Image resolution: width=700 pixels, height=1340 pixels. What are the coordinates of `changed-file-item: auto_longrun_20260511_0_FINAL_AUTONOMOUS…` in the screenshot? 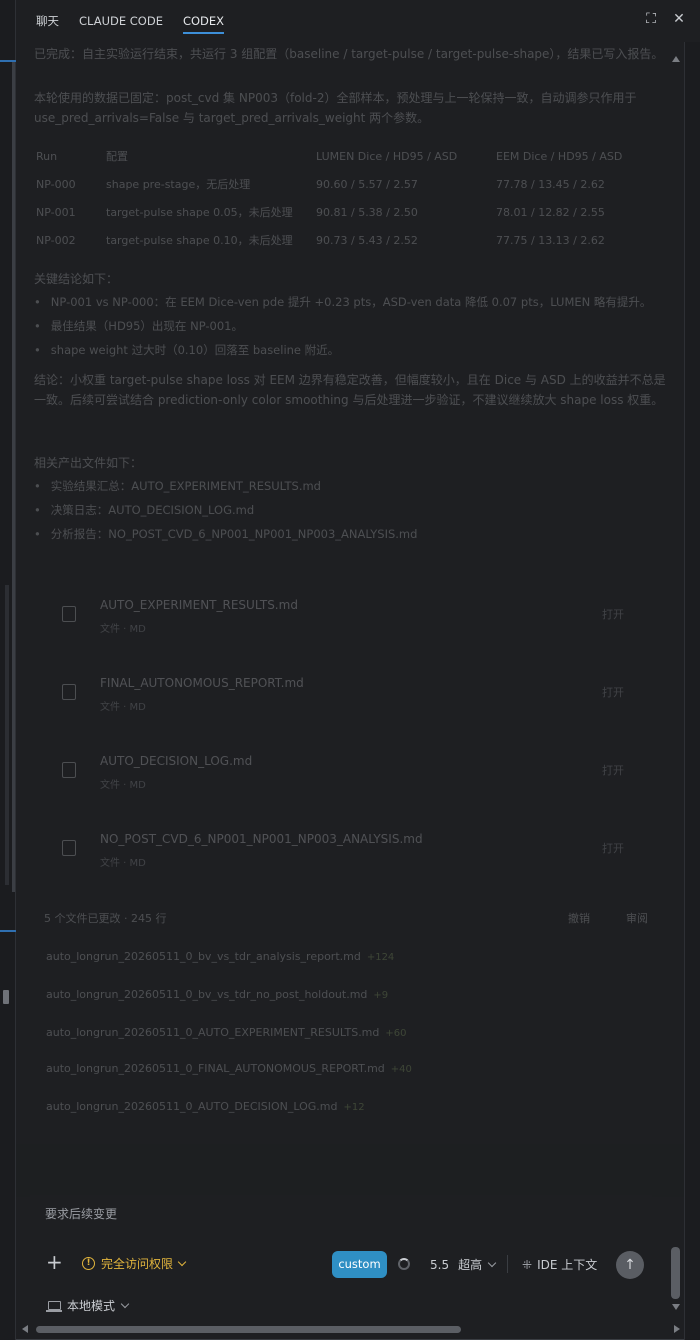 It's located at (341, 1068).